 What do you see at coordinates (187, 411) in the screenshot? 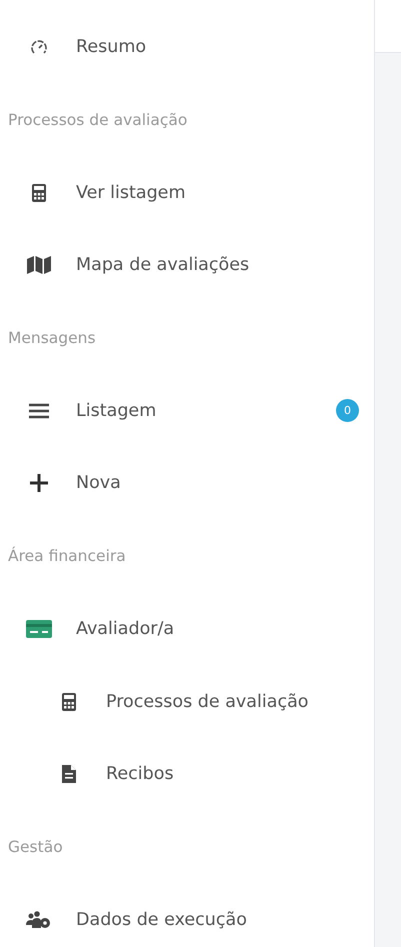
I see `nav-item: Listagem 0` at bounding box center [187, 411].